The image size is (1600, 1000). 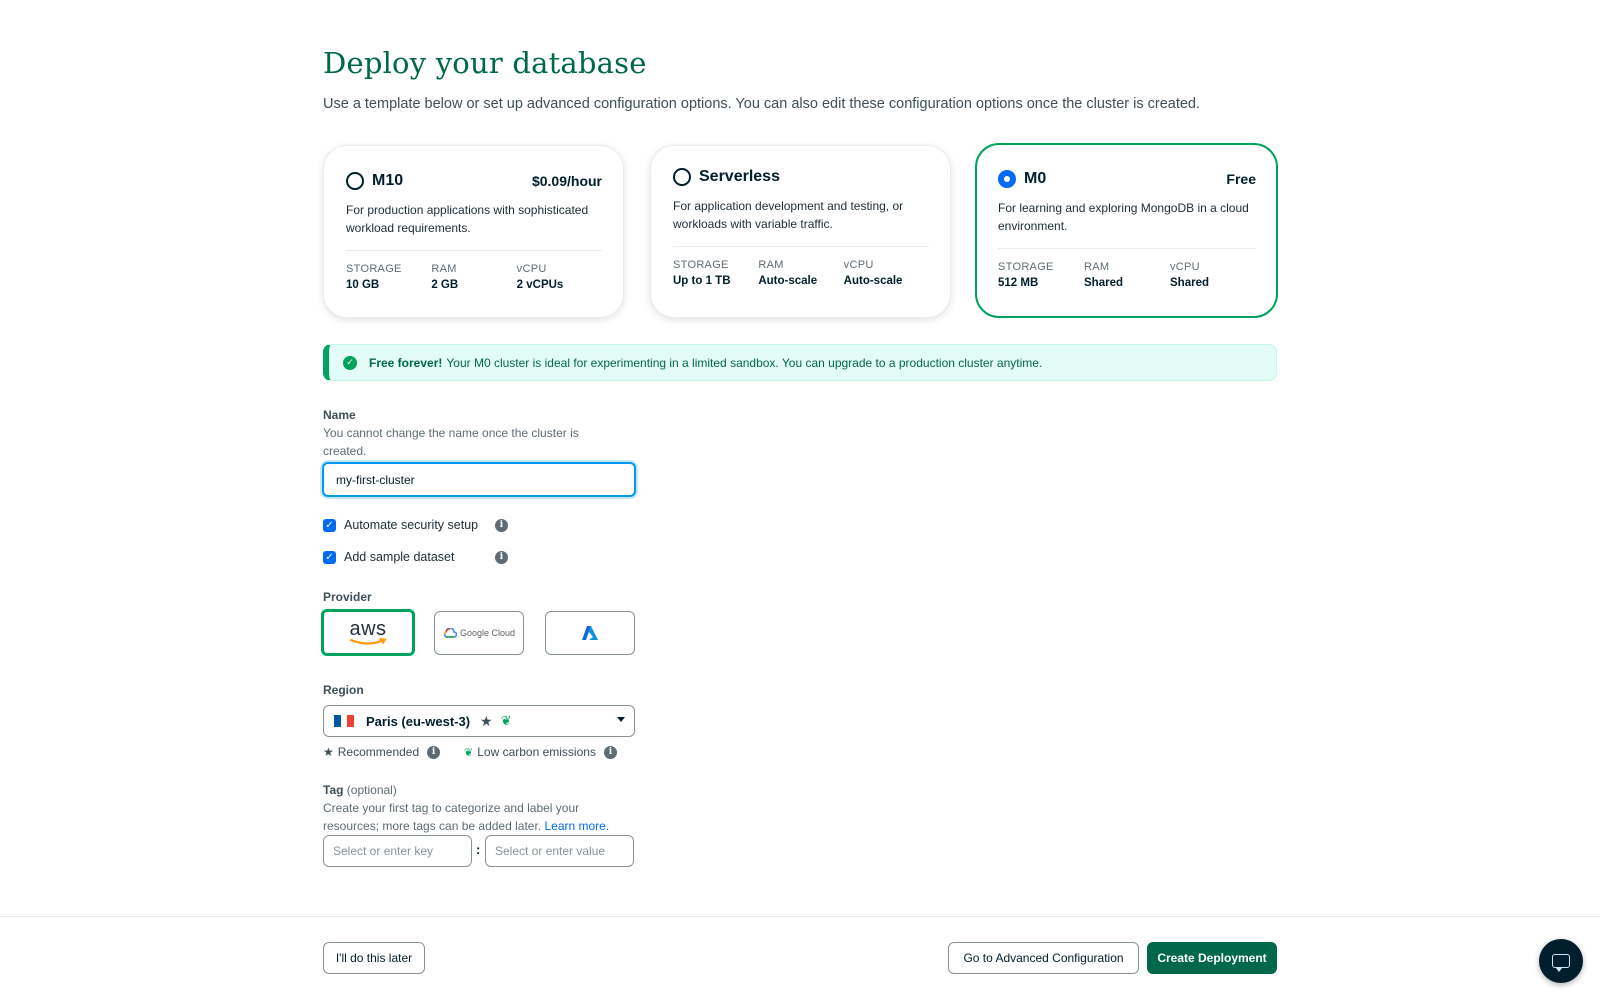 I want to click on banner-strong: Free forever!, so click(x=406, y=362).